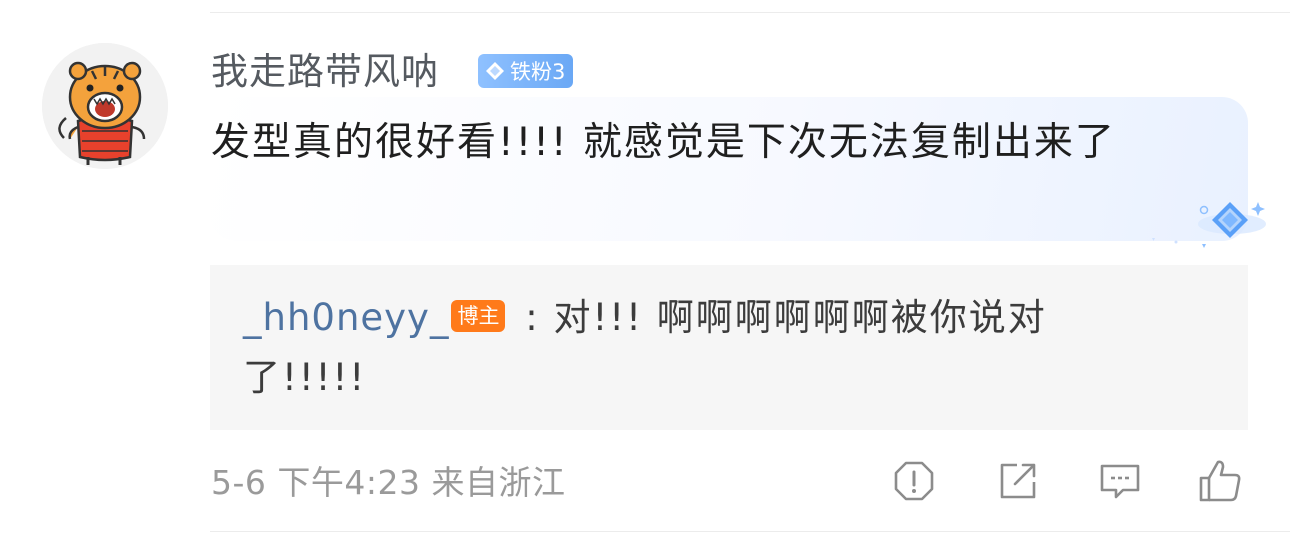 The width and height of the screenshot is (1290, 545). I want to click on report-icon, so click(914, 481).